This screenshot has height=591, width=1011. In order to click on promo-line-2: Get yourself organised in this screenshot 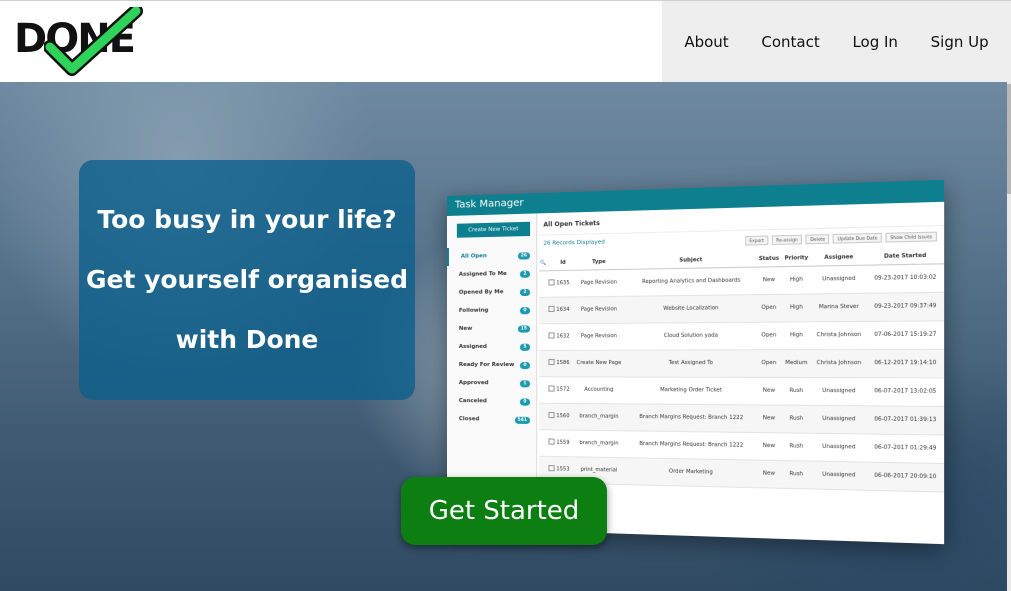, I will do `click(247, 279)`.